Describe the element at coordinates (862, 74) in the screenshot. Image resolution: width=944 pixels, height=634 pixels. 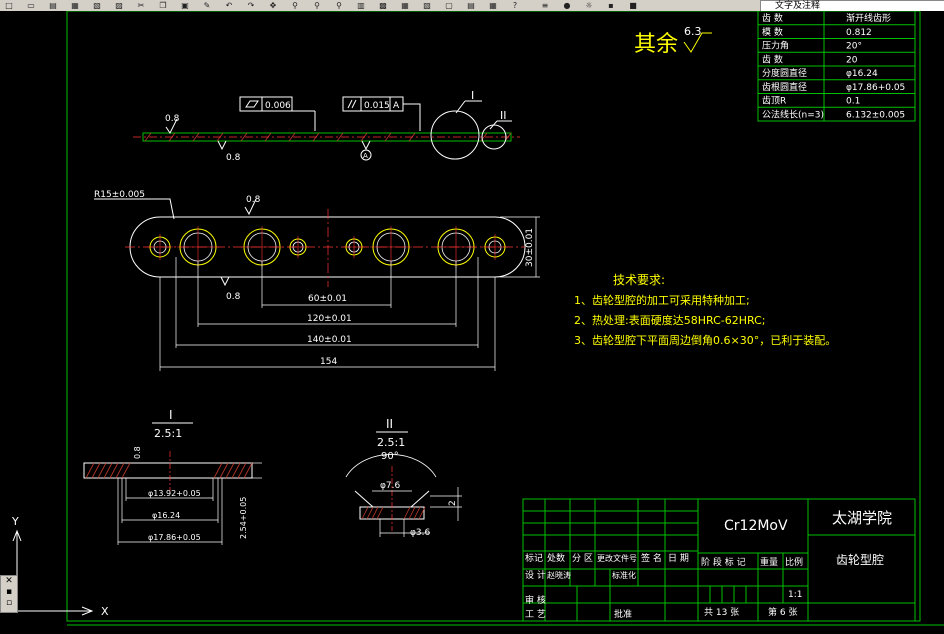
I see `gear-param-value: φ16.24` at that location.